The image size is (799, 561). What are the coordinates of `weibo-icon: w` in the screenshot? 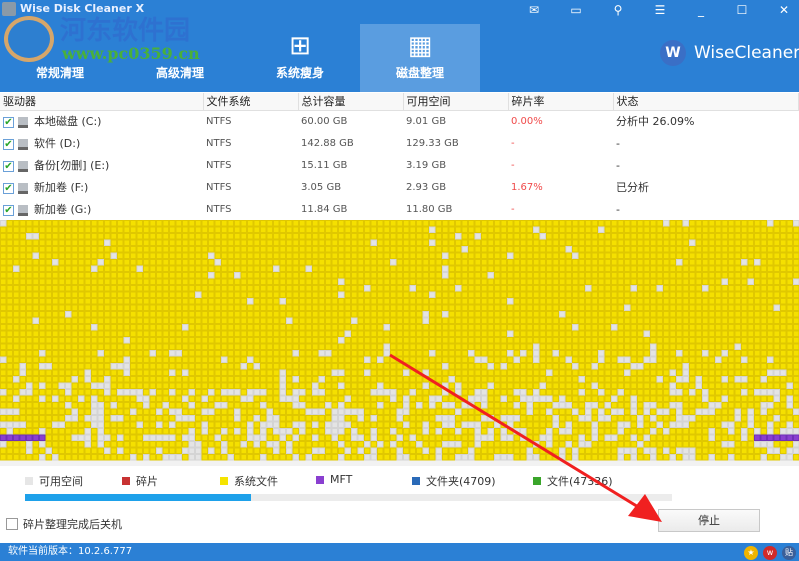 It's located at (770, 553).